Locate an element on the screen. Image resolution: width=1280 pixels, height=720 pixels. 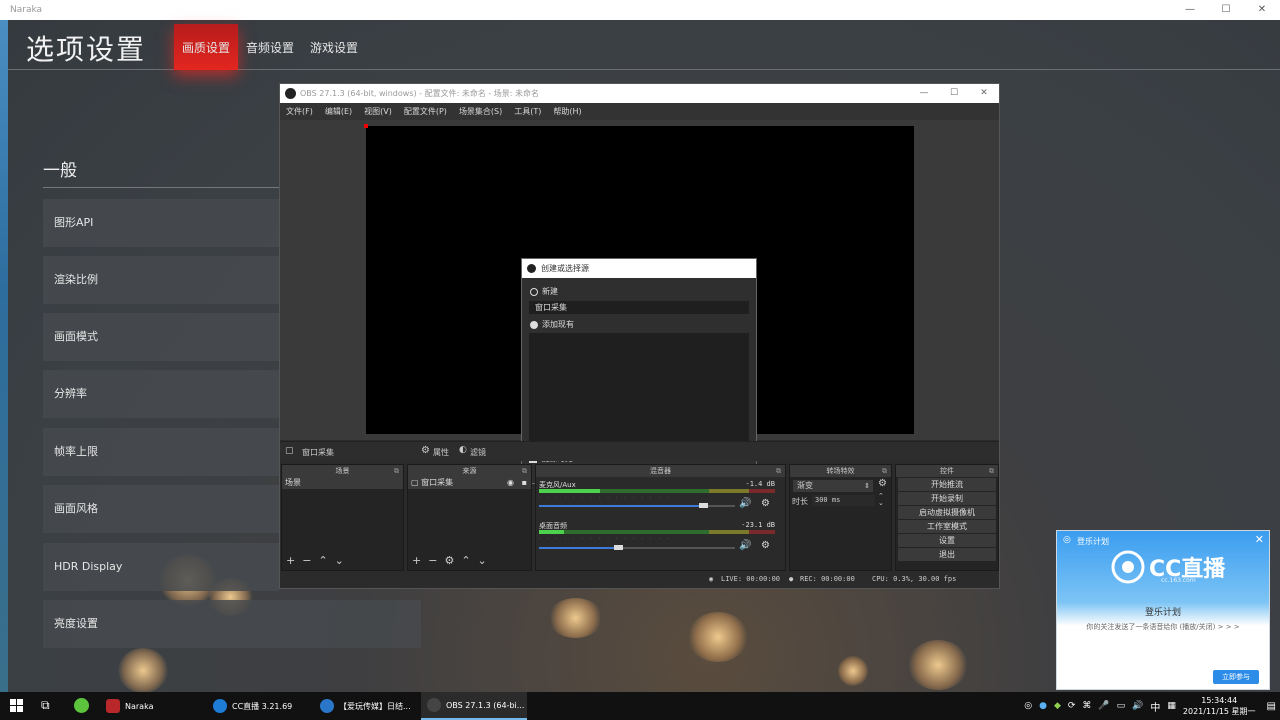
taskbar-app-naraka: Naraka is located at coordinates (152, 706).